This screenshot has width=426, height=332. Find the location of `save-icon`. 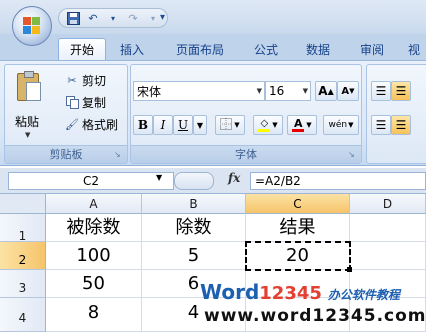

save-icon is located at coordinates (73, 18).